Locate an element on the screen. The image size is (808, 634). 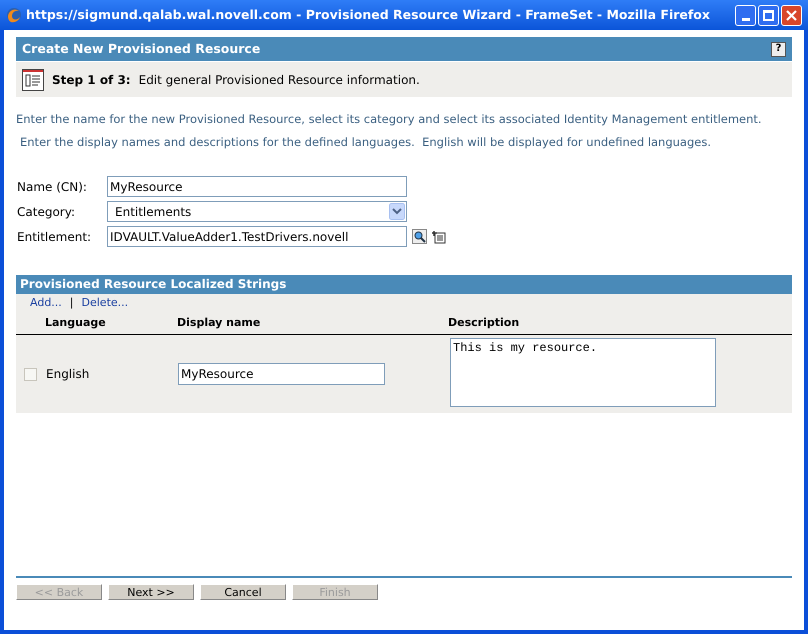
close-icon is located at coordinates (791, 15).